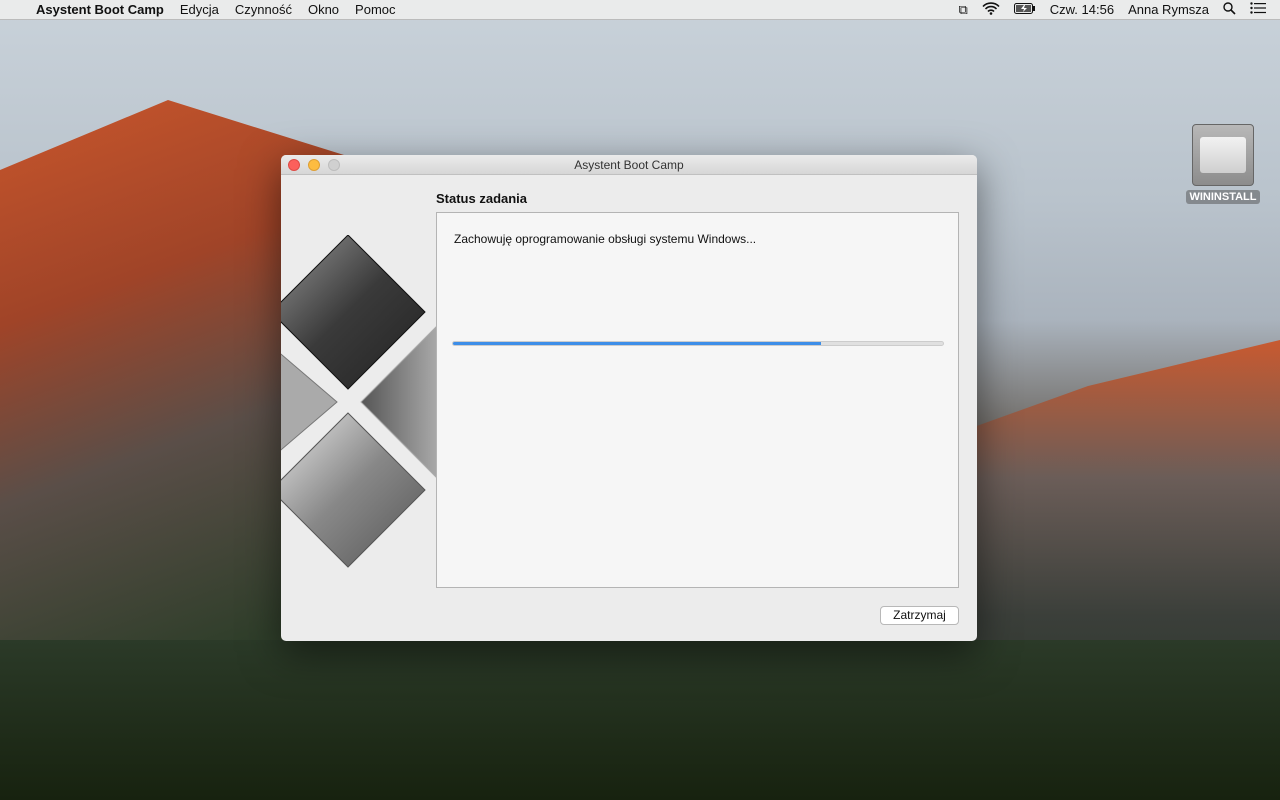  I want to click on menu-okno: Okno, so click(323, 9).